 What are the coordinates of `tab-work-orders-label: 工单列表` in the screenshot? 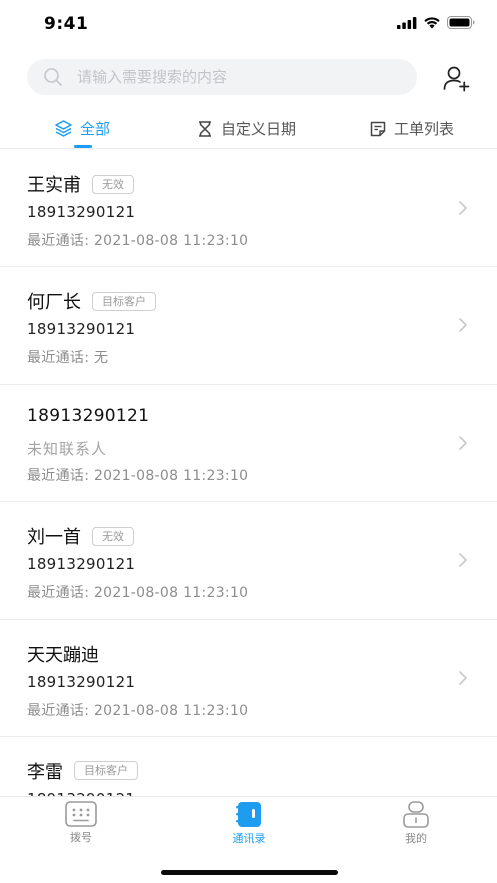 It's located at (424, 129).